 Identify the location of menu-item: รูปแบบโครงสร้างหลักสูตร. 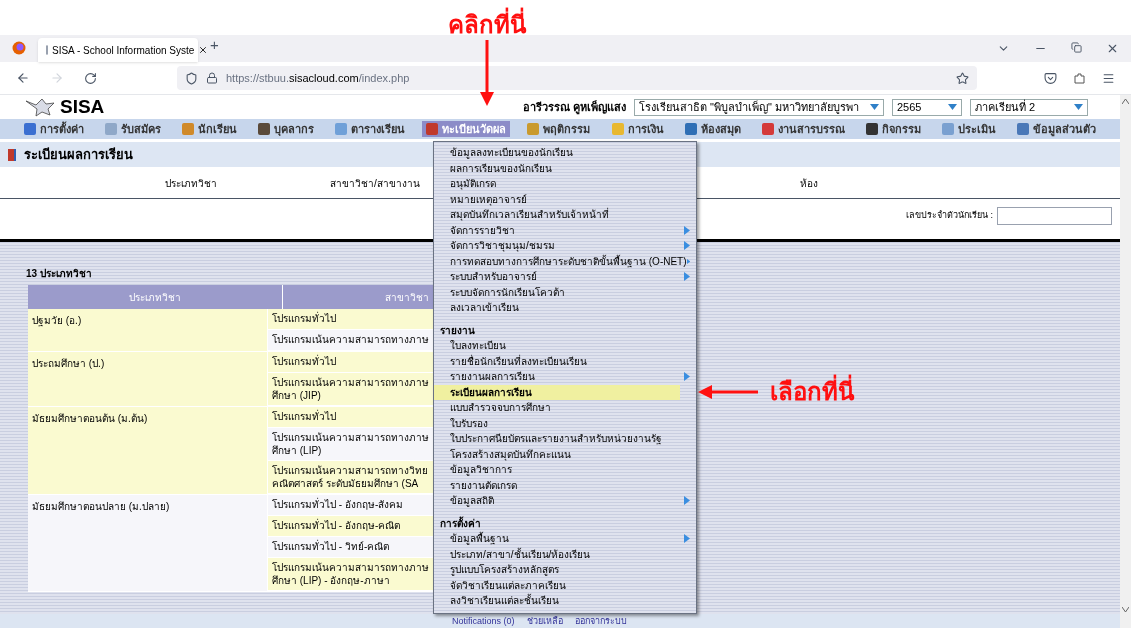
(565, 570).